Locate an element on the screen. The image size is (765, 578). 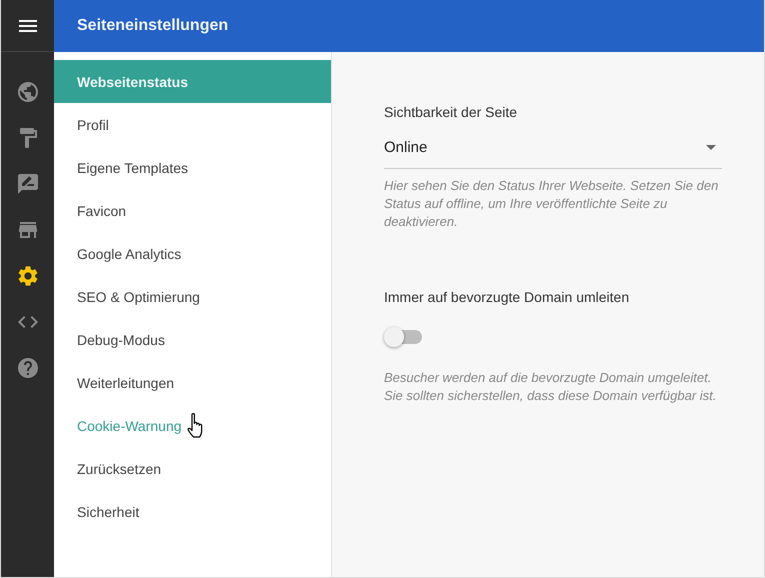
help-icon is located at coordinates (28, 368).